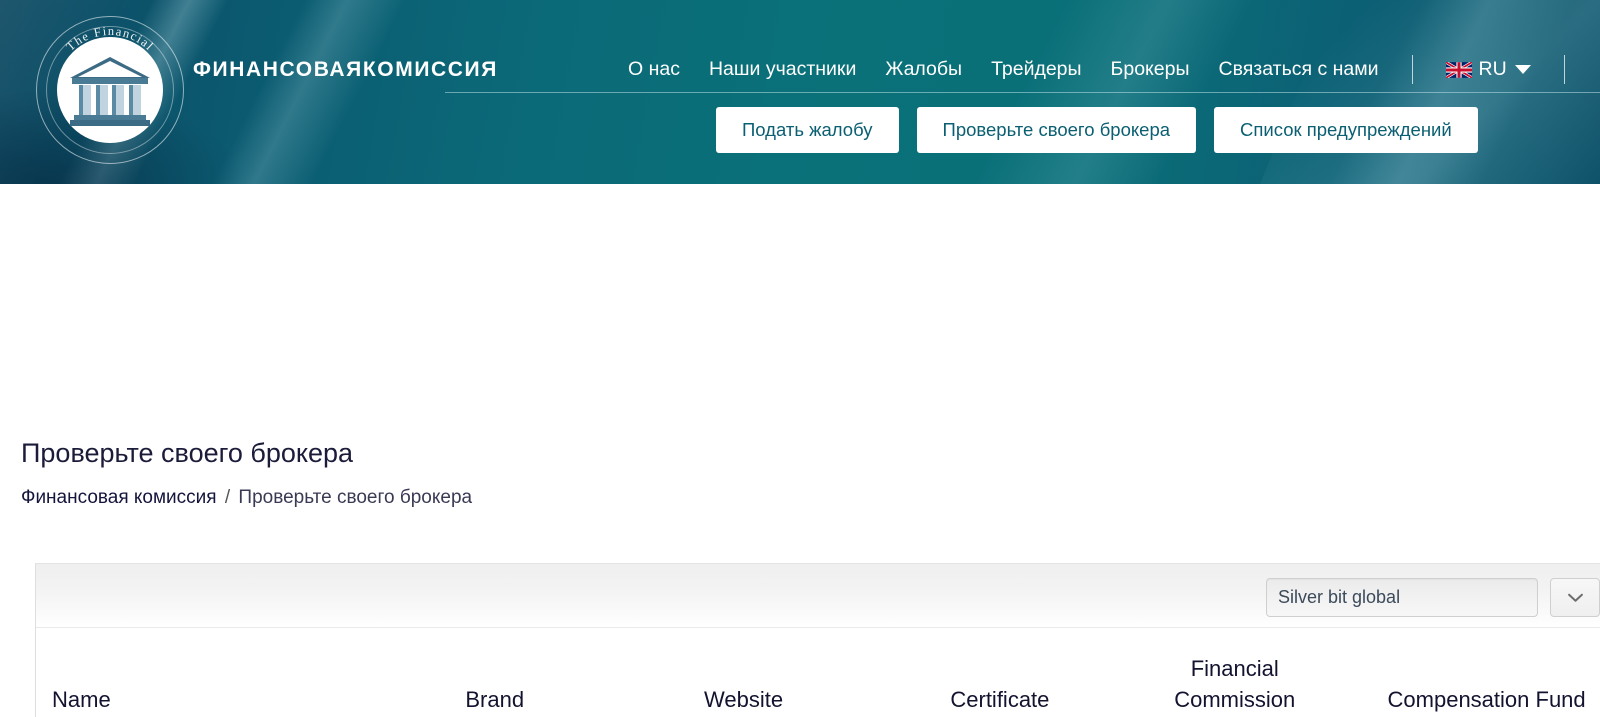  Describe the element at coordinates (782, 69) in the screenshot. I see `nav-item-members: Наши участники` at that location.